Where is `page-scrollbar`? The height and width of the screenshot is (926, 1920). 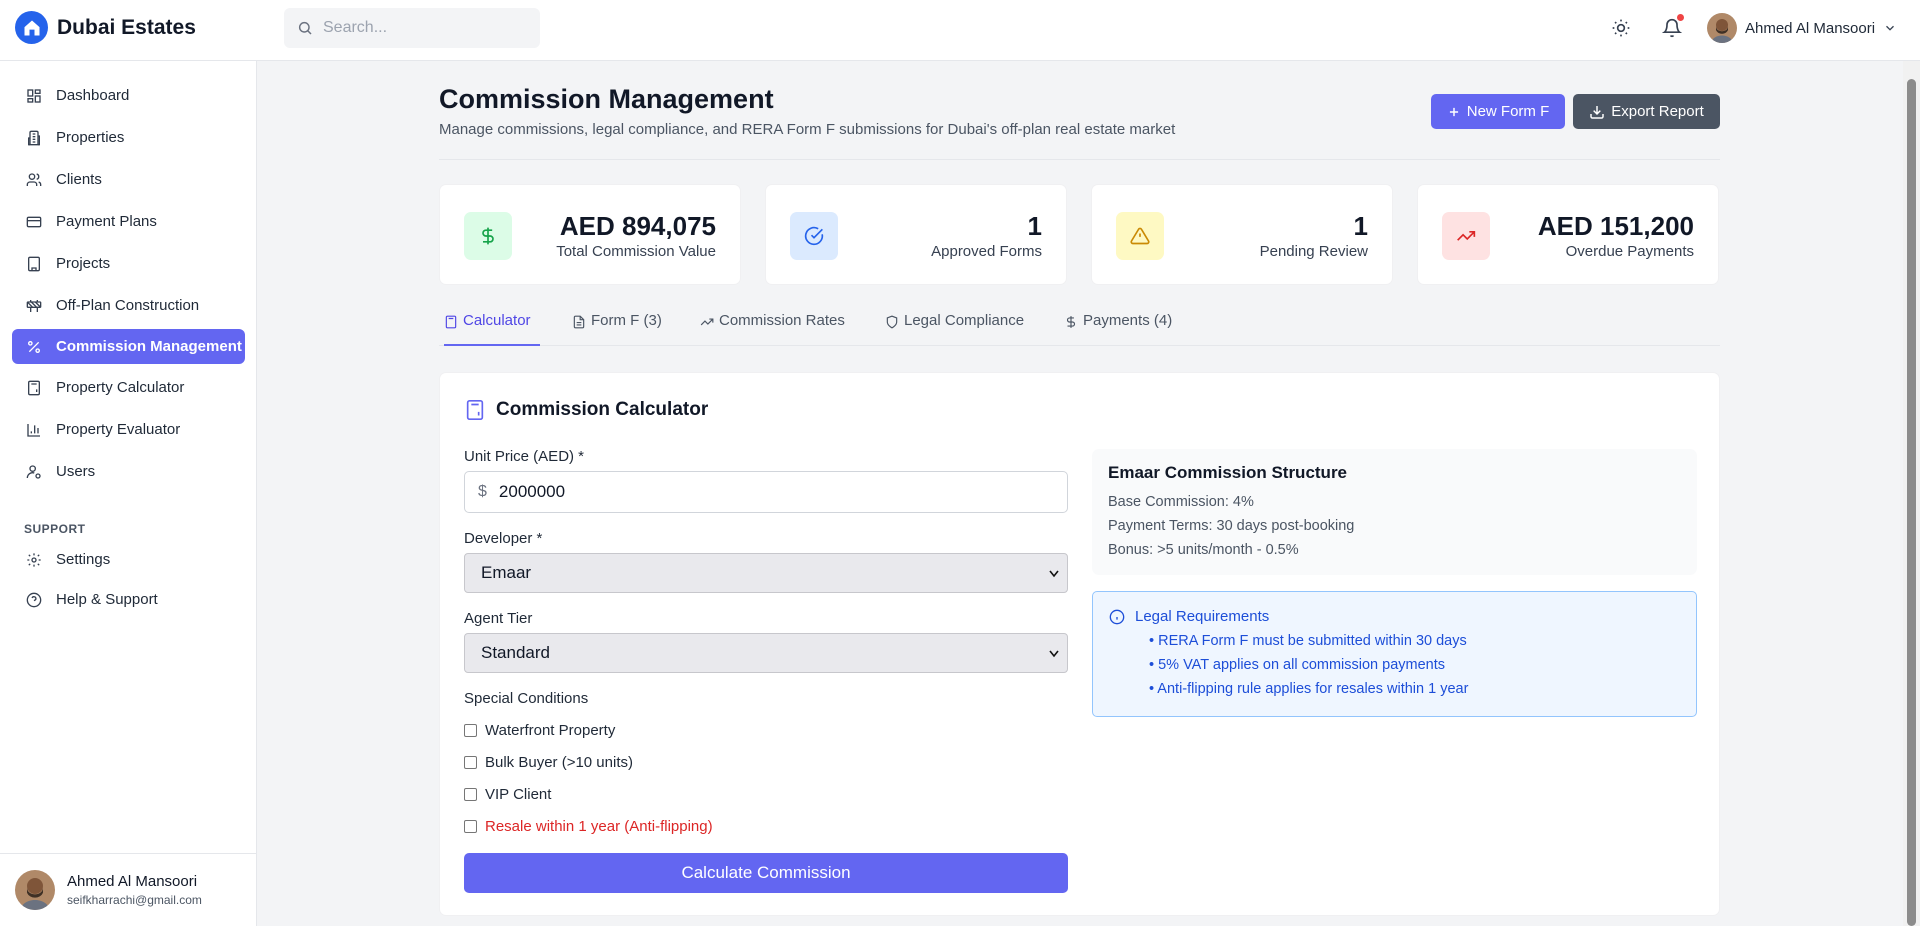
page-scrollbar is located at coordinates (1911, 493).